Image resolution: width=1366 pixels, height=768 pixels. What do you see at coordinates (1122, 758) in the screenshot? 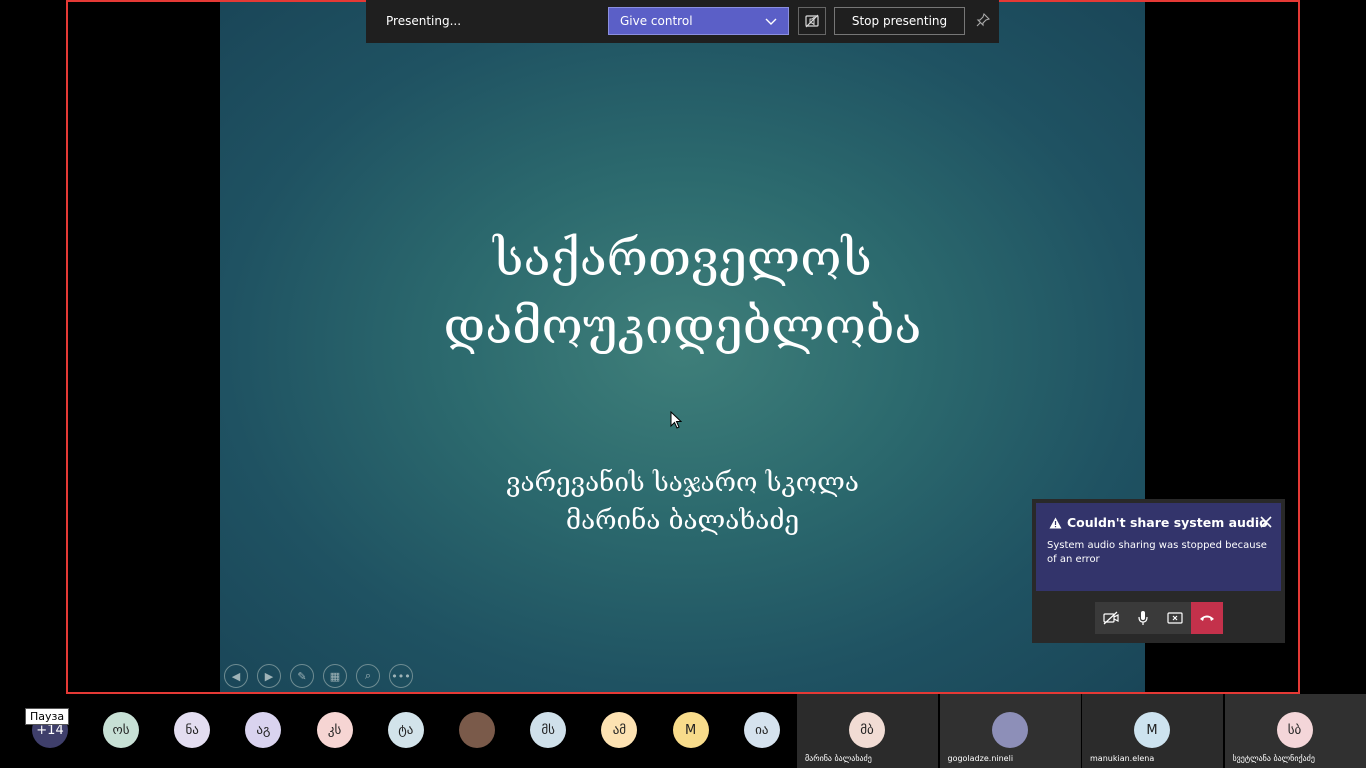
I see `participant-name: manukian.elena` at bounding box center [1122, 758].